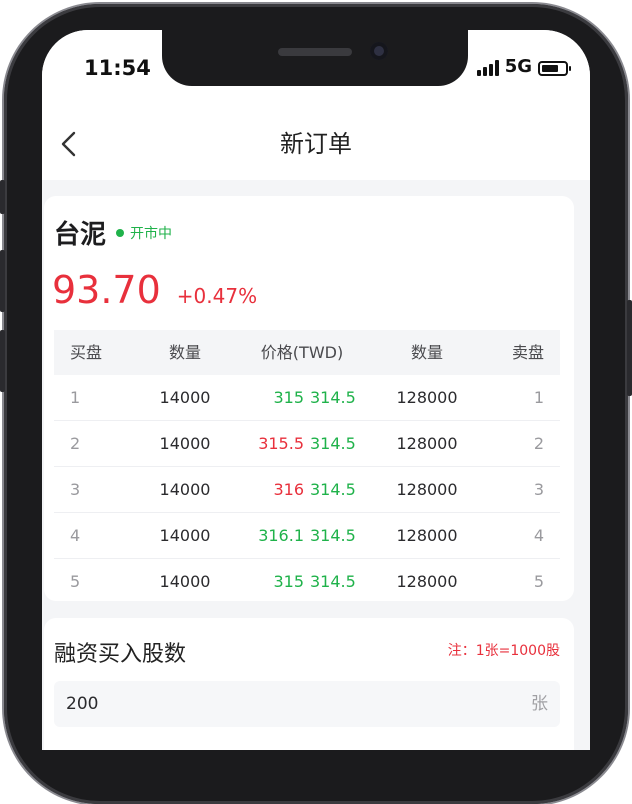 The height and width of the screenshot is (804, 632). What do you see at coordinates (315, 52) in the screenshot?
I see `speaker-grille` at bounding box center [315, 52].